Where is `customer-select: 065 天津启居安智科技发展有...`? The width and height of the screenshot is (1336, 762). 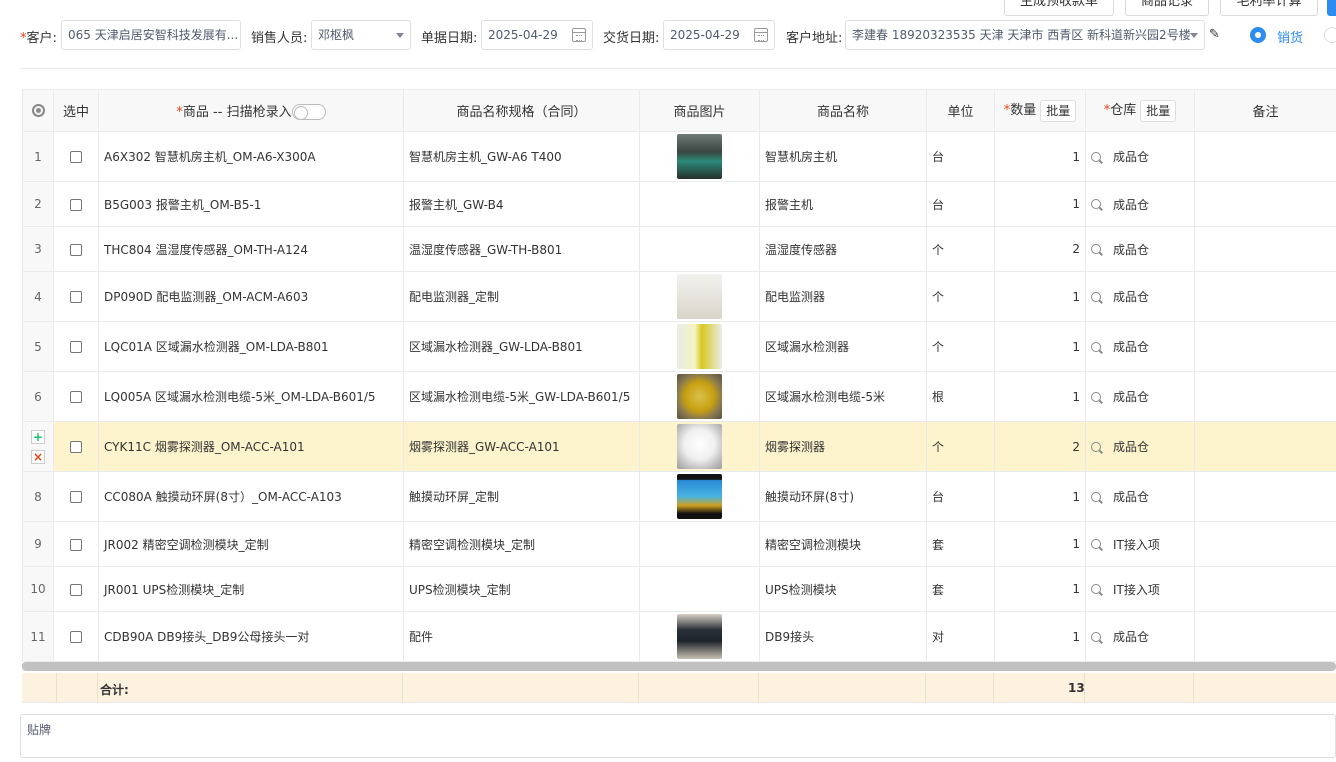
customer-select: 065 天津启居安智科技发展有... is located at coordinates (151, 35).